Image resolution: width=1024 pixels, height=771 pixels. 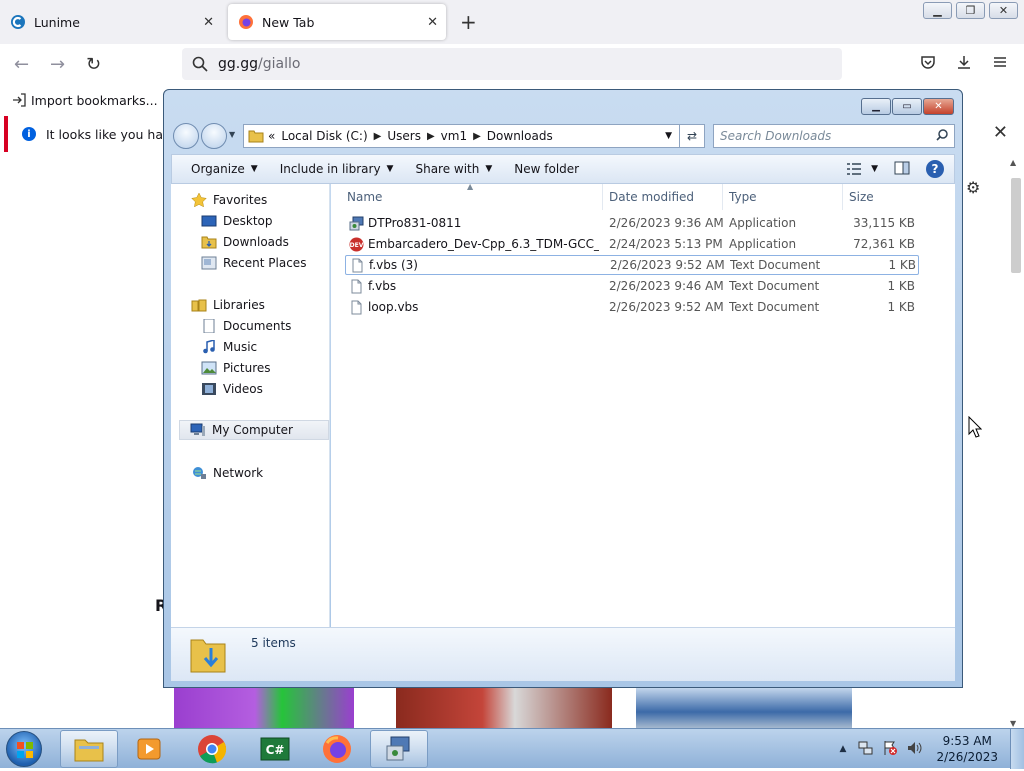 What do you see at coordinates (928, 64) in the screenshot?
I see `pocket-icon` at bounding box center [928, 64].